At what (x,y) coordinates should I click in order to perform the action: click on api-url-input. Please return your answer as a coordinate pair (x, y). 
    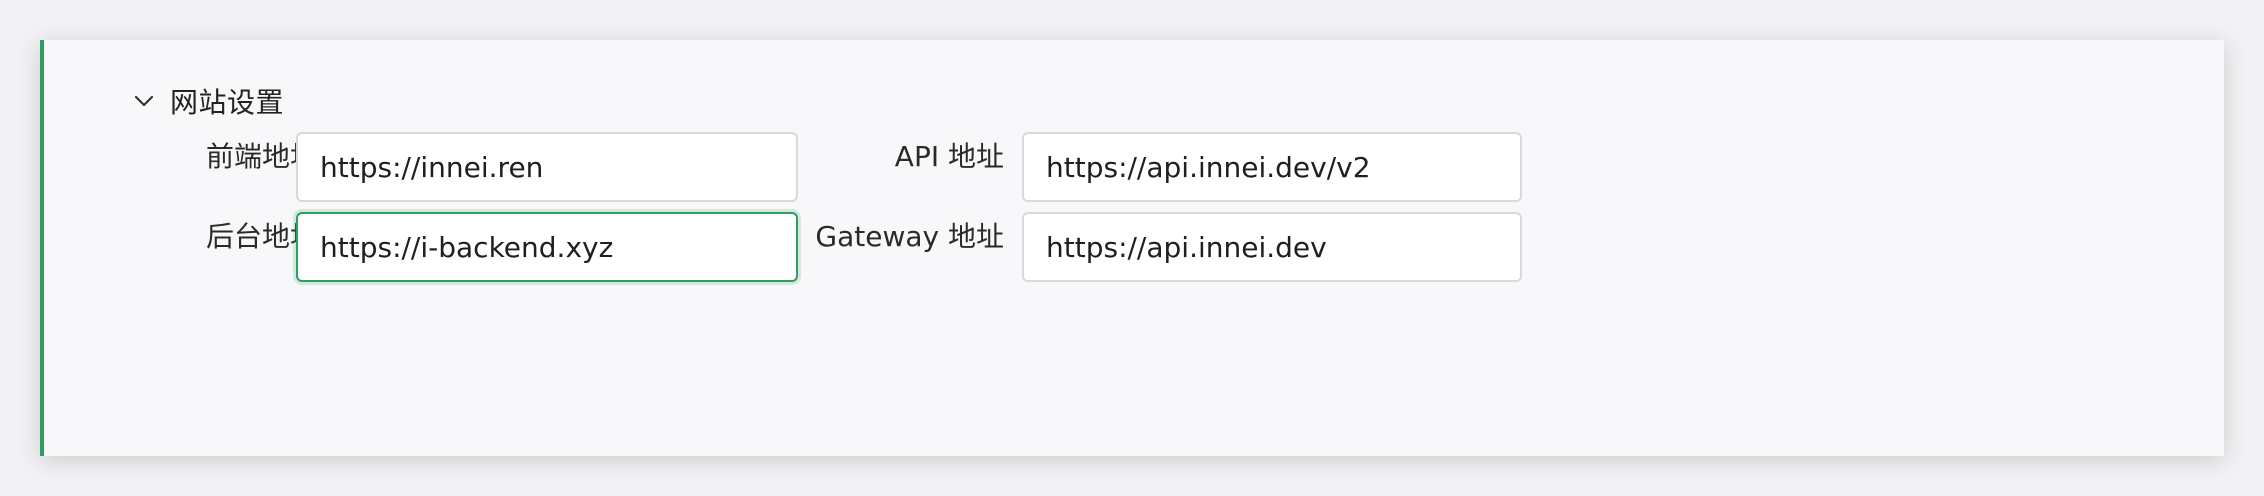
    Looking at the image, I should click on (1272, 167).